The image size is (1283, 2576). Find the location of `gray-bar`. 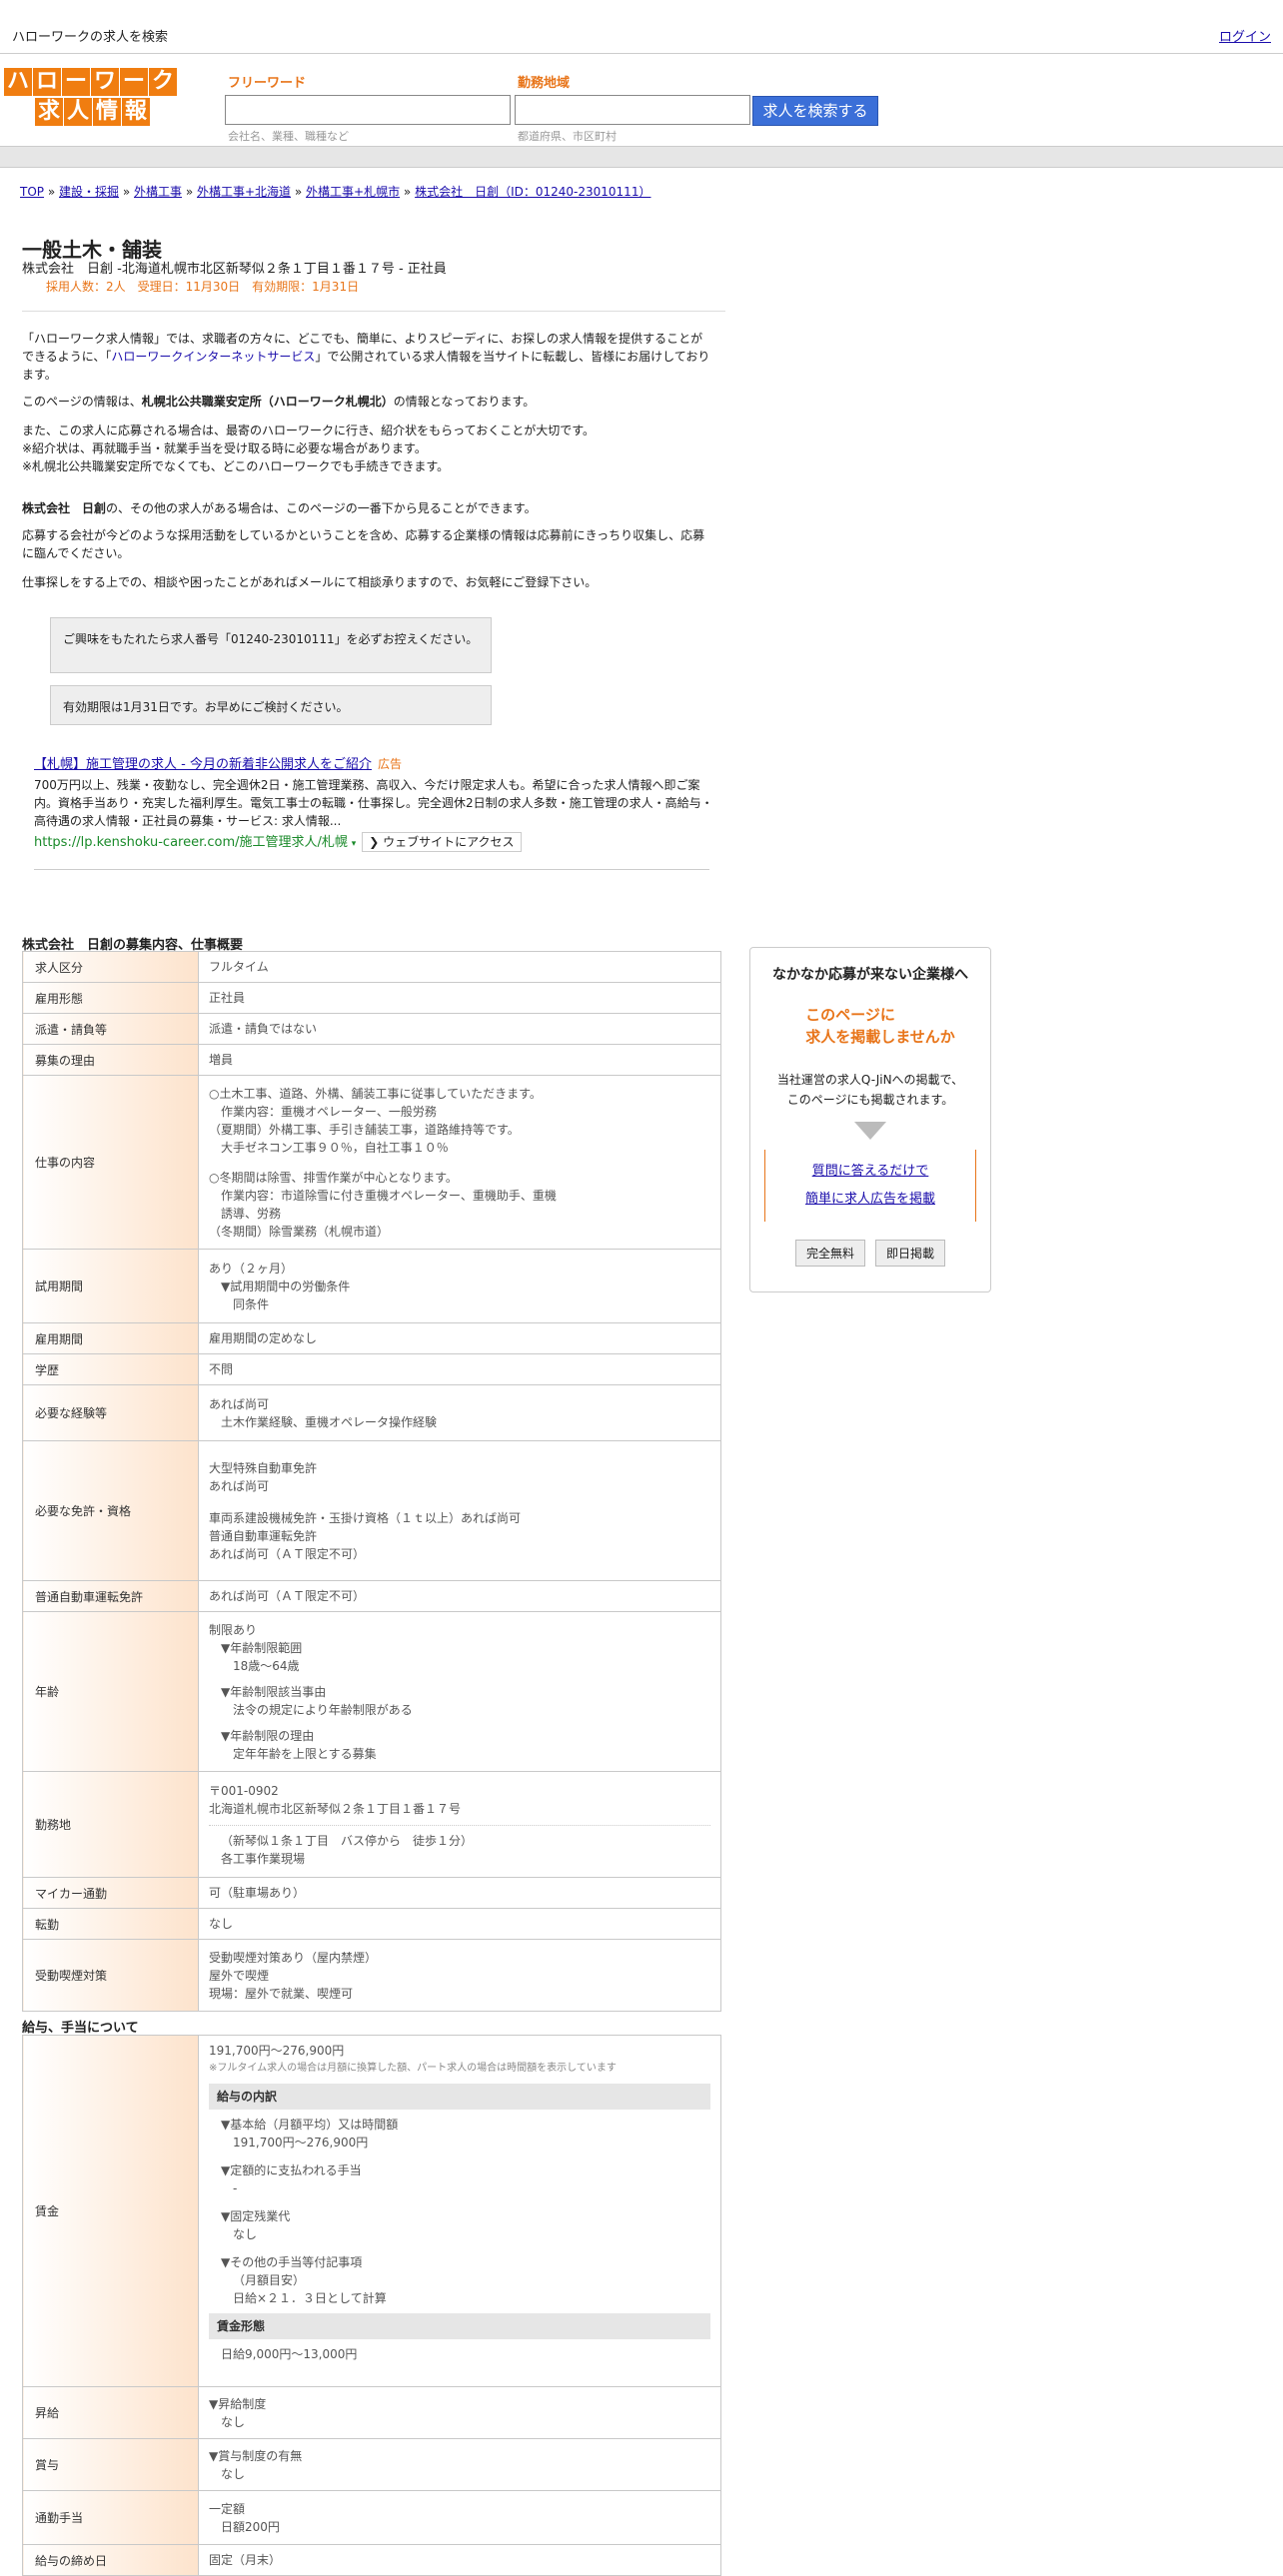

gray-bar is located at coordinates (641, 157).